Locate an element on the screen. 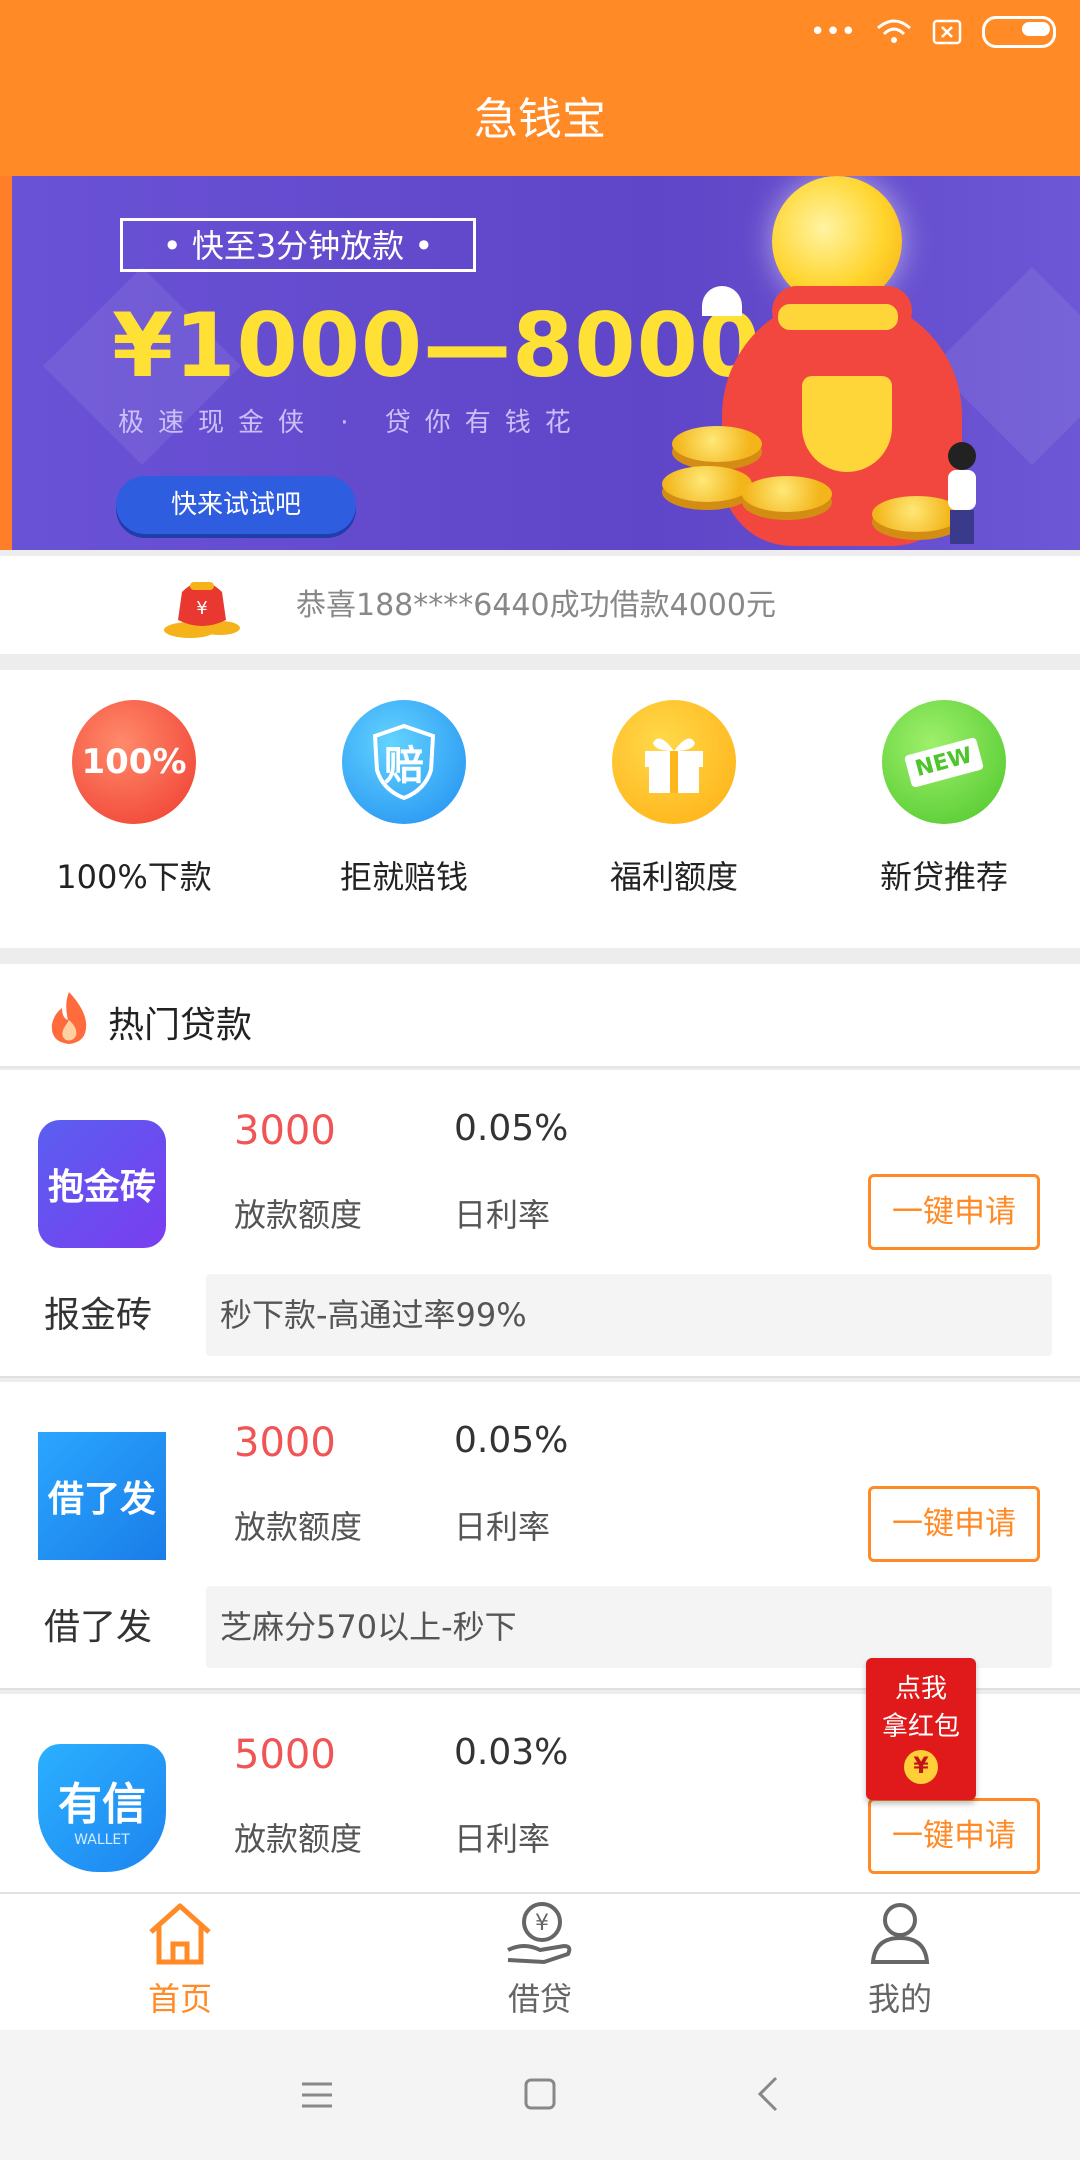 The height and width of the screenshot is (2160, 1080). nav-label: 我的 is located at coordinates (899, 1999).